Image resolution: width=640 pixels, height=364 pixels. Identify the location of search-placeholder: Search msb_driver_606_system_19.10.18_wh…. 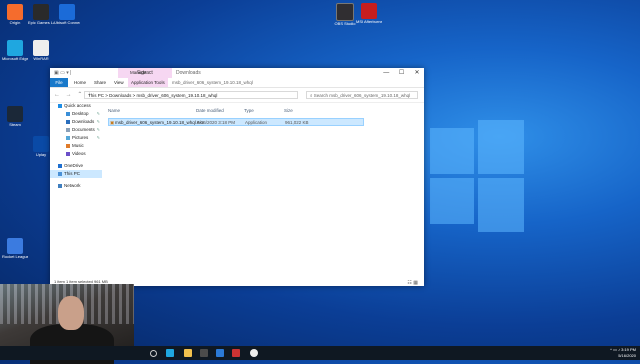
(362, 95).